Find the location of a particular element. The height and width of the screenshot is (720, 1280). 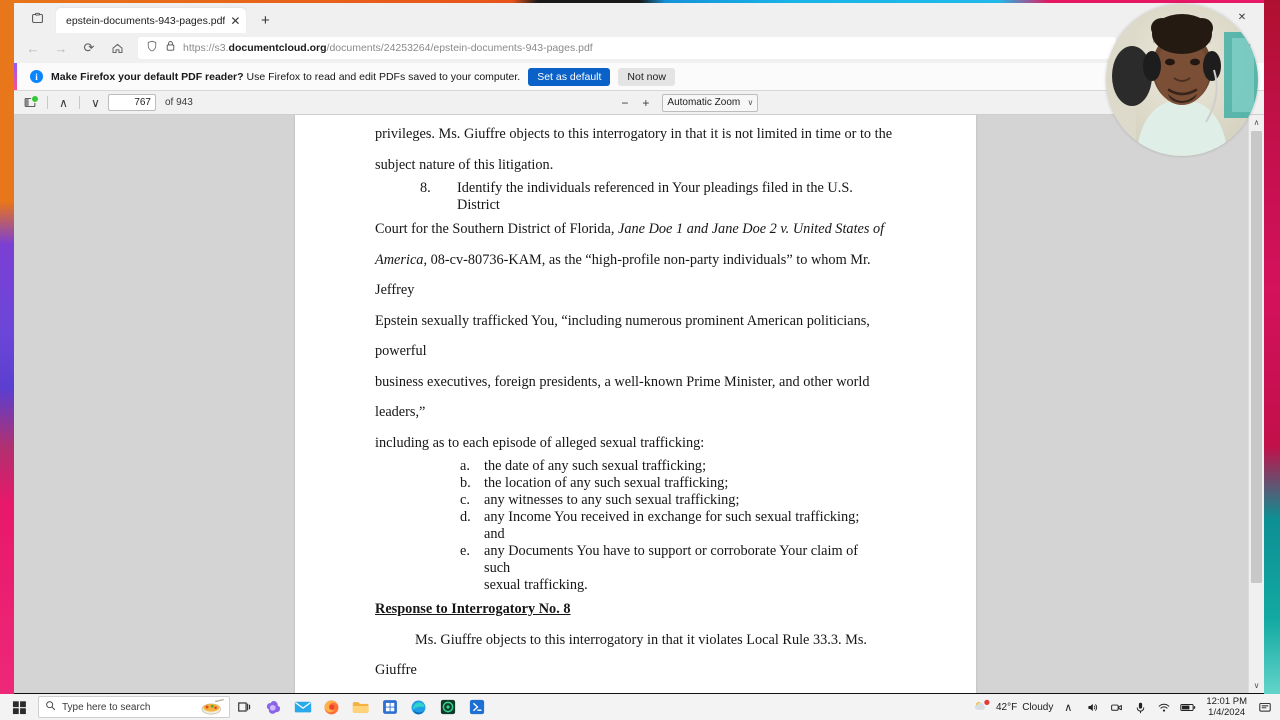

scroll-down-arrow: ∨ is located at coordinates (1256, 685).